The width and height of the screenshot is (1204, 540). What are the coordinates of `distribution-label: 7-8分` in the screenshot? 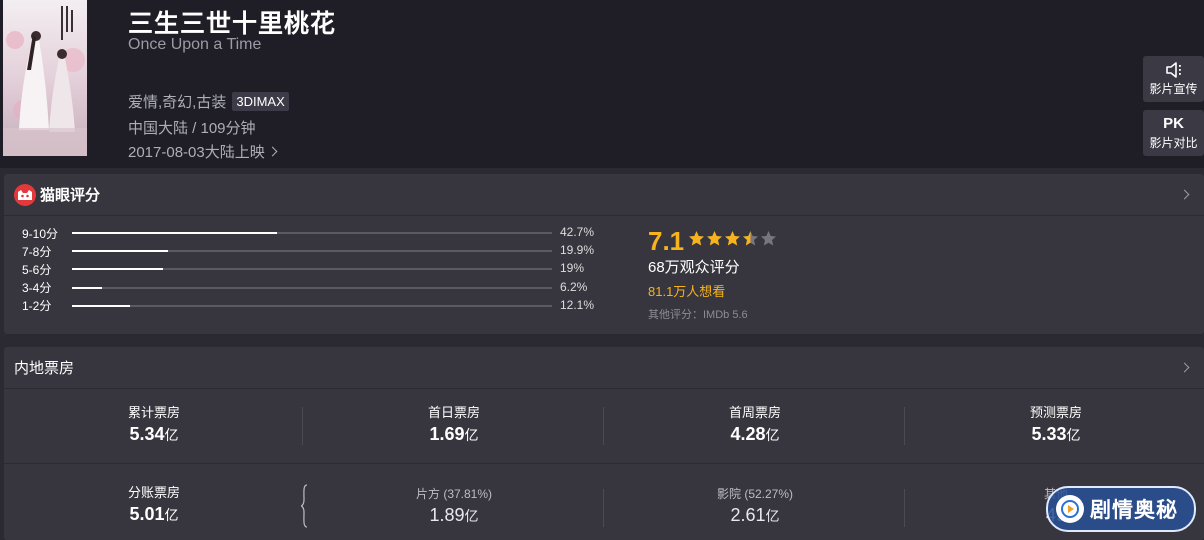 It's located at (37, 251).